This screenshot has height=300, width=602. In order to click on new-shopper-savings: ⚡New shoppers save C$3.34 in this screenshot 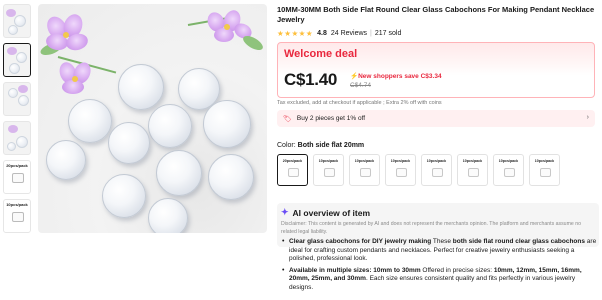, I will do `click(396, 76)`.